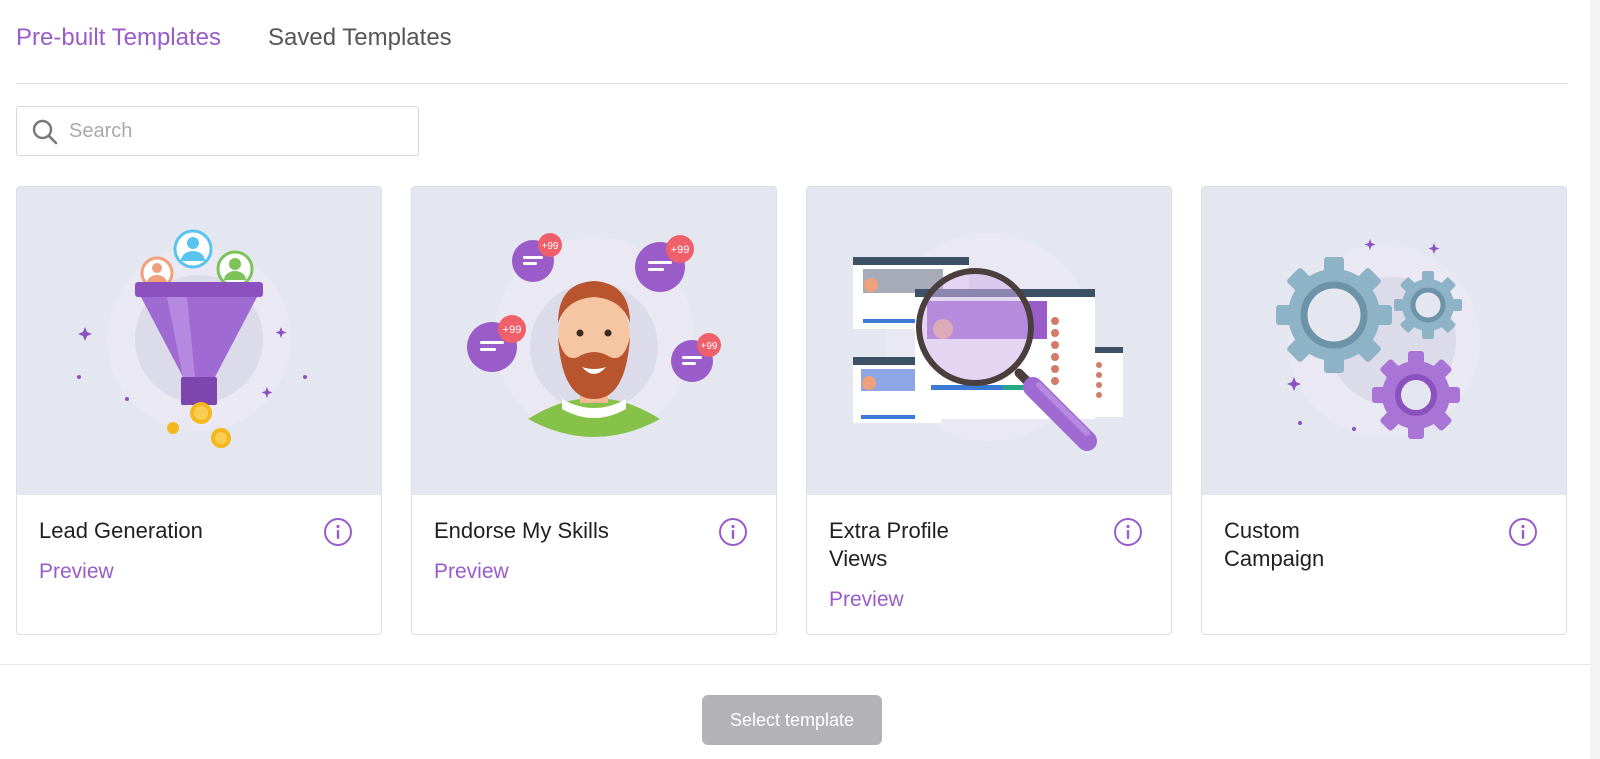 This screenshot has height=759, width=1600. I want to click on magnifying-glass-profile-illustration, so click(989, 341).